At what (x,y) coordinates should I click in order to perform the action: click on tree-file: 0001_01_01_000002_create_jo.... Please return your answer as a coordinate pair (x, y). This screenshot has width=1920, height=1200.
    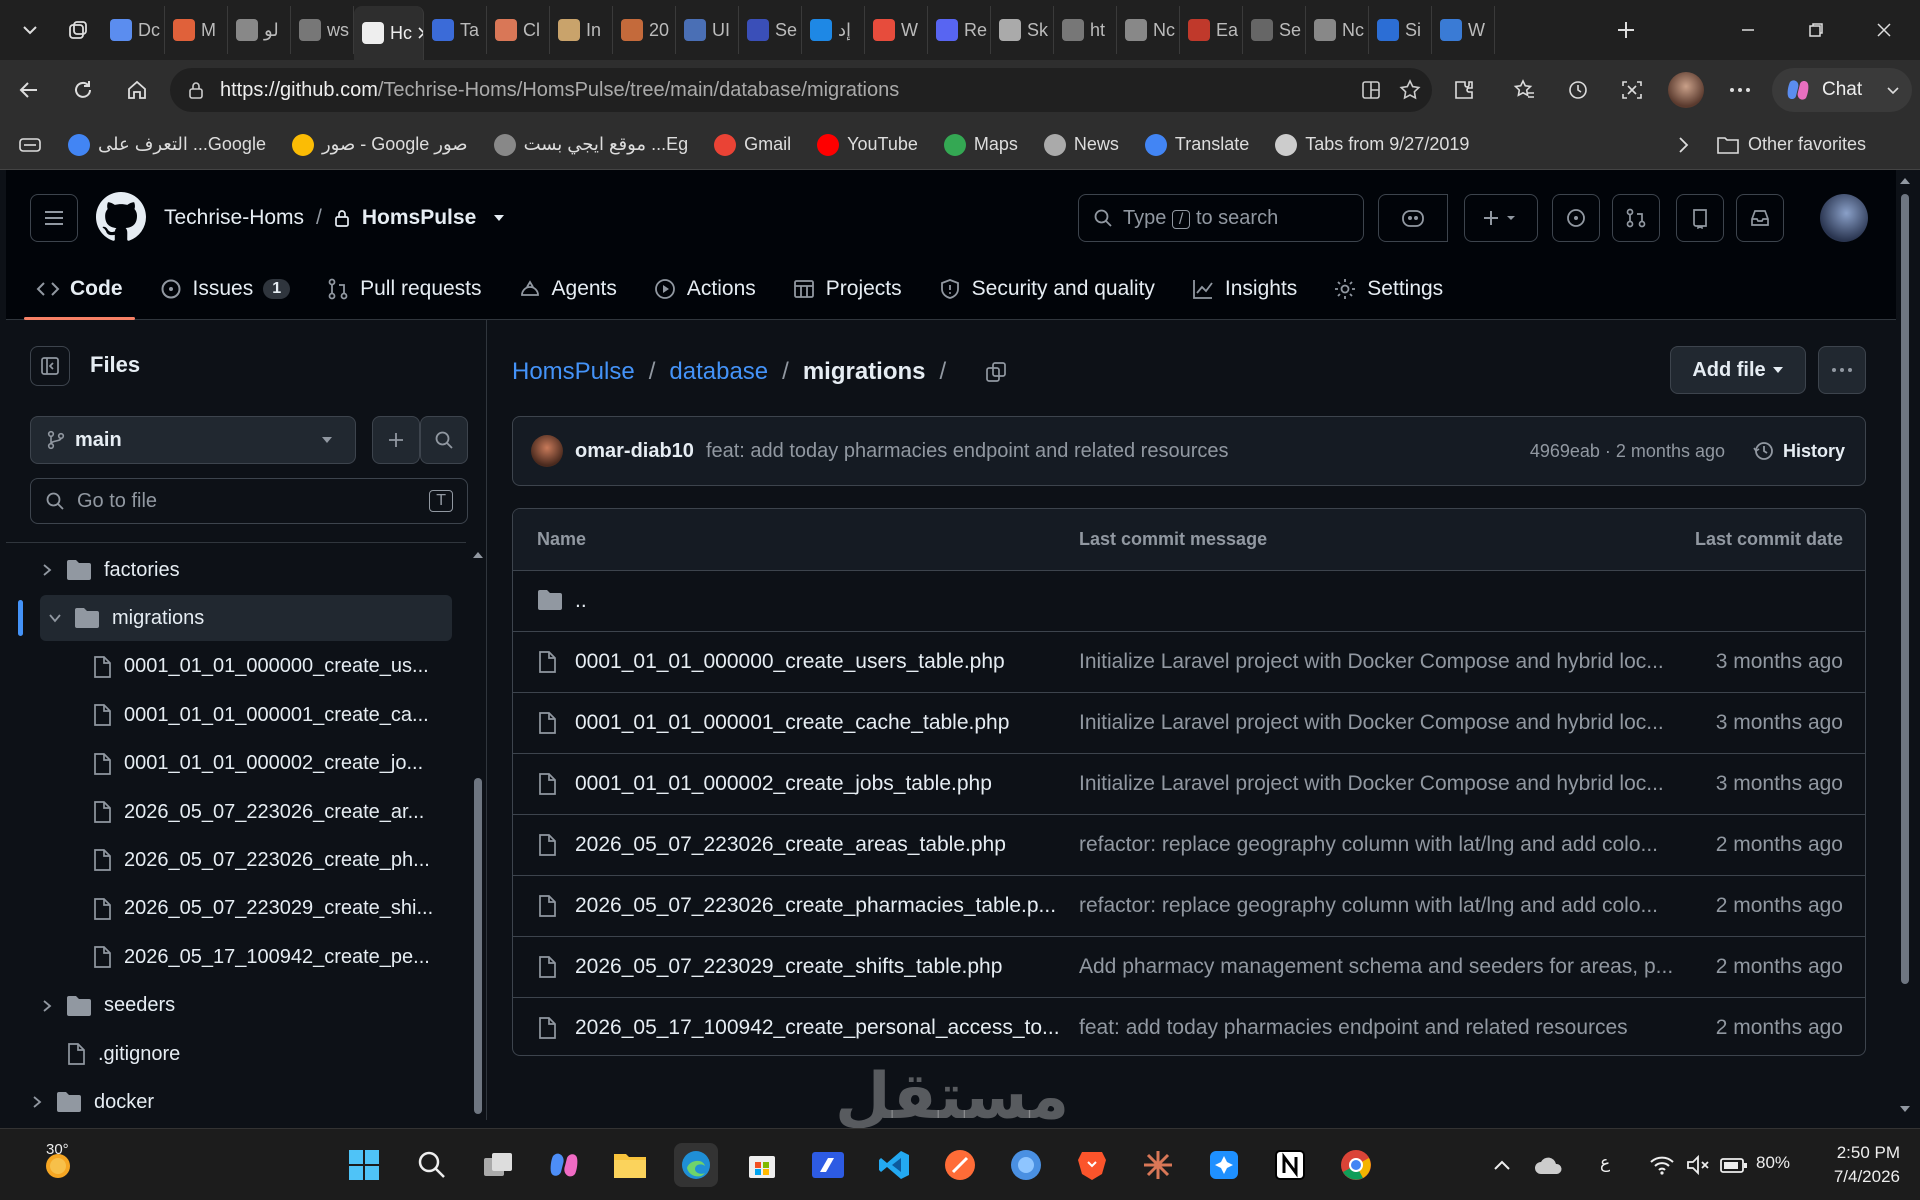
    Looking at the image, I should click on (272, 764).